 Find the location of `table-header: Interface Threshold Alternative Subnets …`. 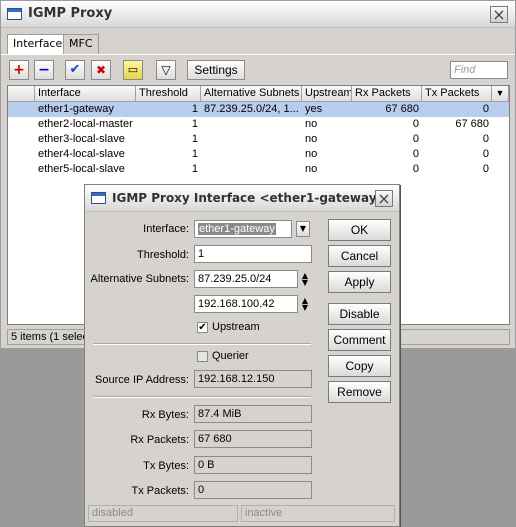

table-header: Interface Threshold Alternative Subnets … is located at coordinates (258, 94).